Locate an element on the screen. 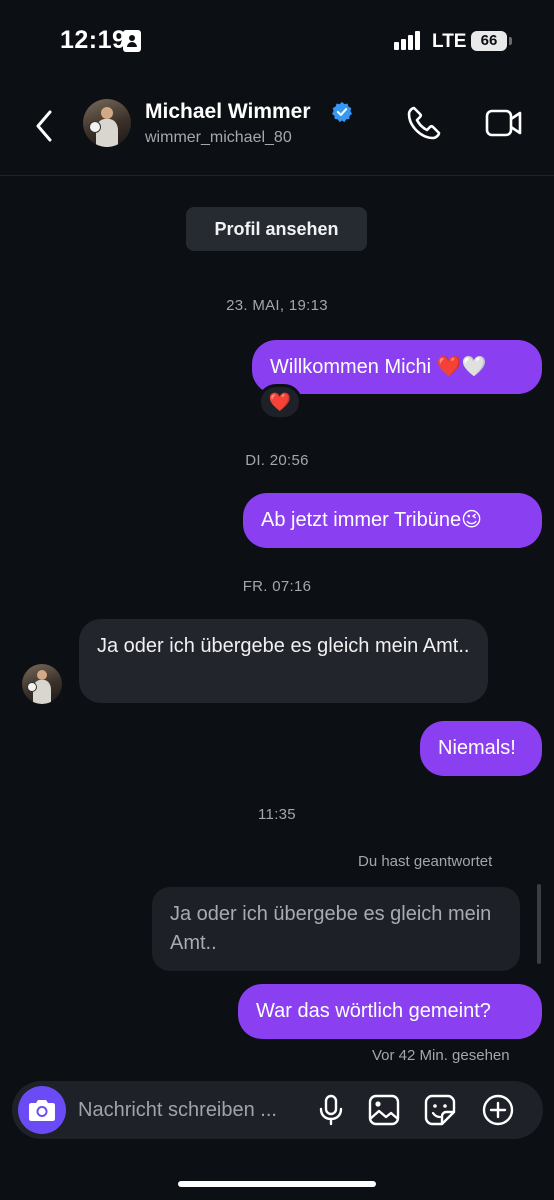 The width and height of the screenshot is (554, 1200). battery-level: 66 is located at coordinates (489, 40).